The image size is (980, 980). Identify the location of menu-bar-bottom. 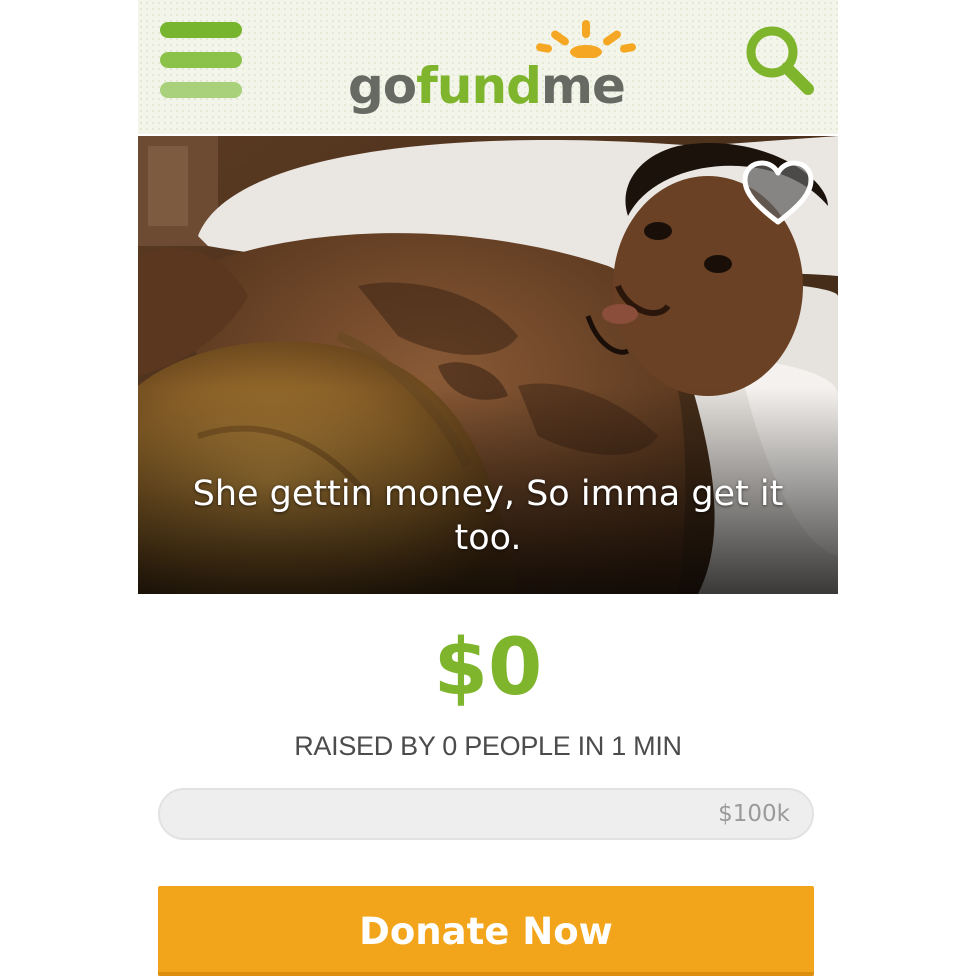
(201, 90).